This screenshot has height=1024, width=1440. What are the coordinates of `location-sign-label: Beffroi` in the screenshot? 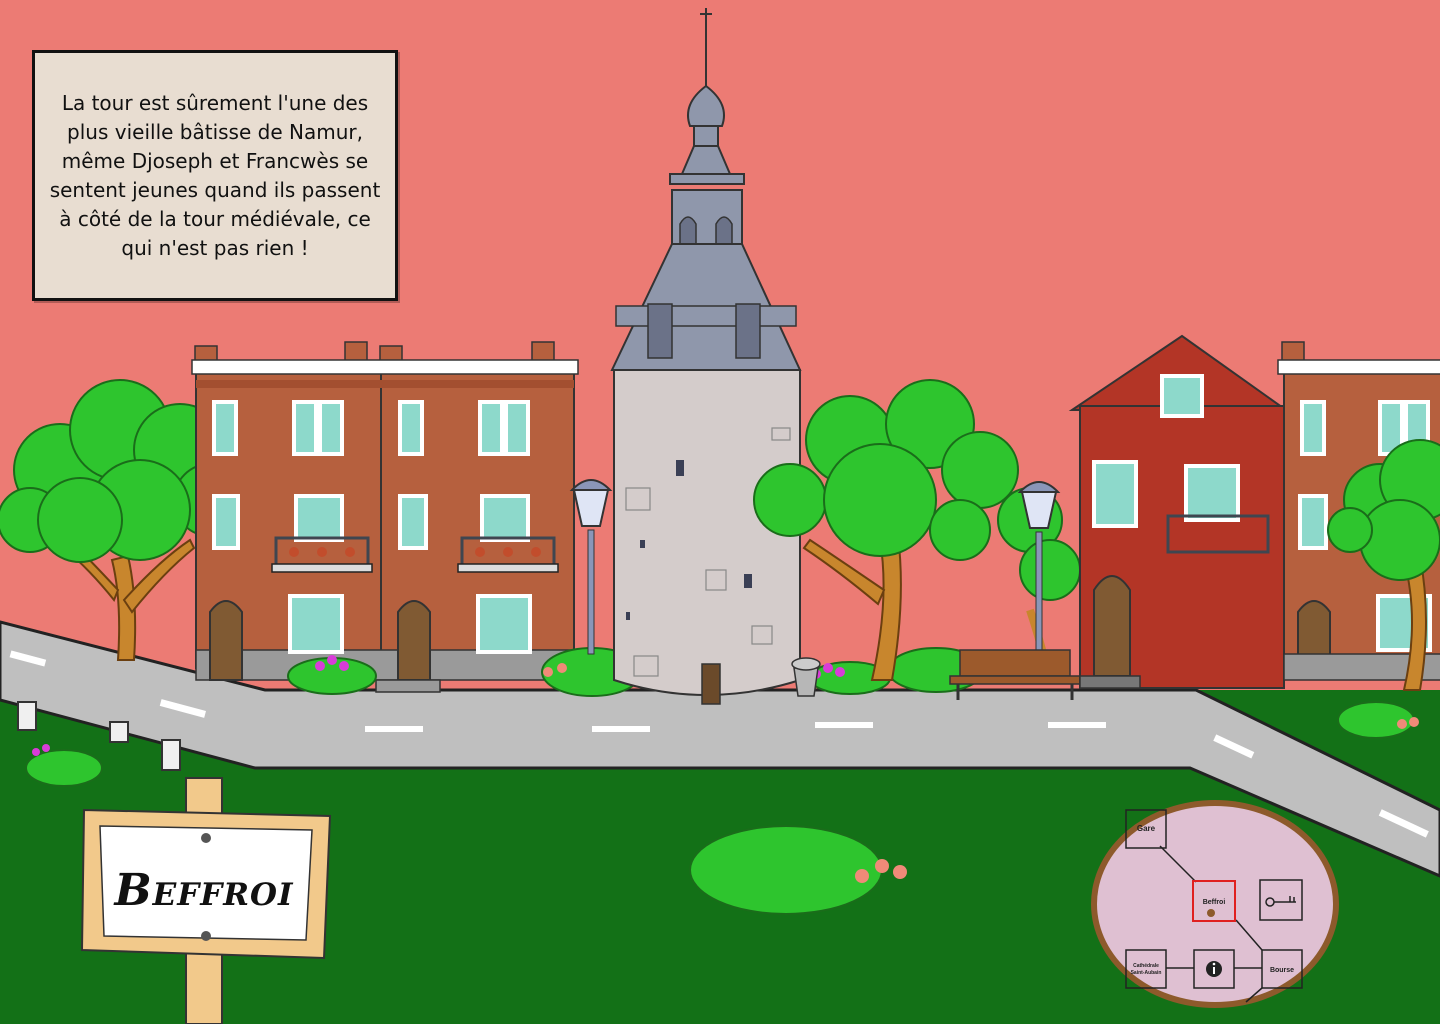 It's located at (204, 890).